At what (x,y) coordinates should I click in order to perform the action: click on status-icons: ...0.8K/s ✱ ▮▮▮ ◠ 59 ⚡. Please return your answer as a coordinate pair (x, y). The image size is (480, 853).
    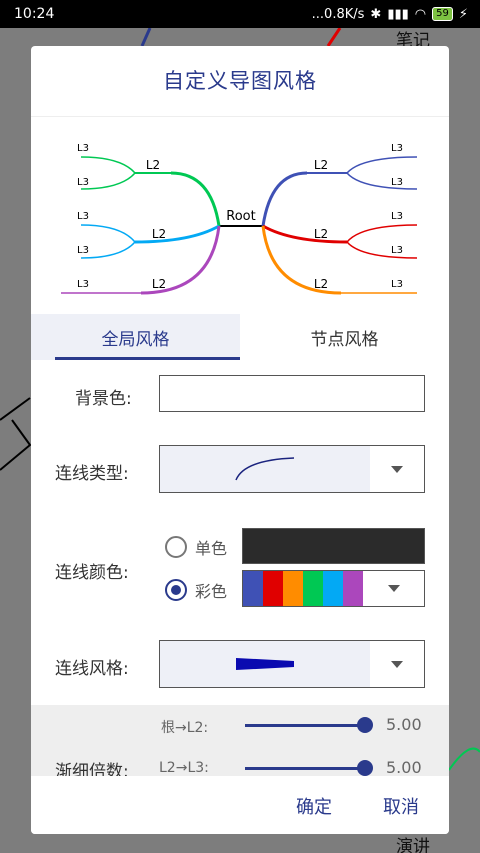
    Looking at the image, I should click on (390, 14).